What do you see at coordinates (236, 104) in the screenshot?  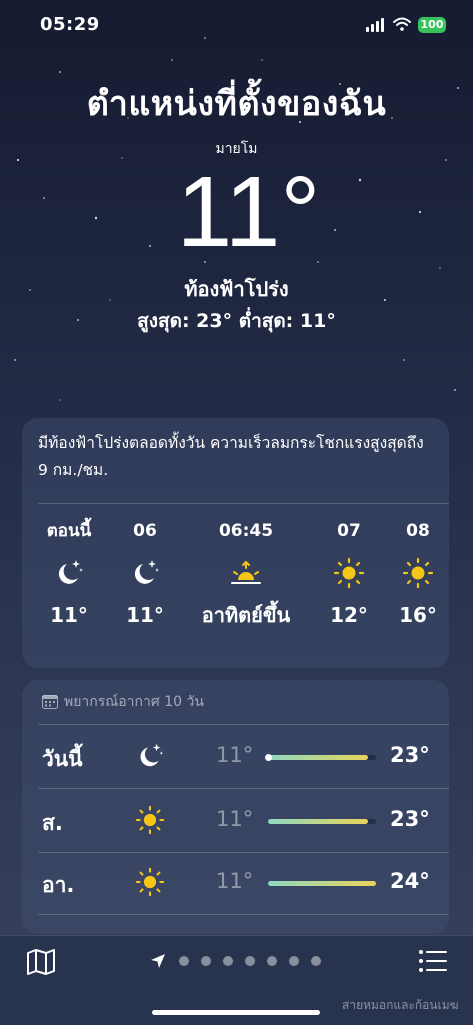 I see `location-title: ตำแหน่งที่ตั้งของฉัน` at bounding box center [236, 104].